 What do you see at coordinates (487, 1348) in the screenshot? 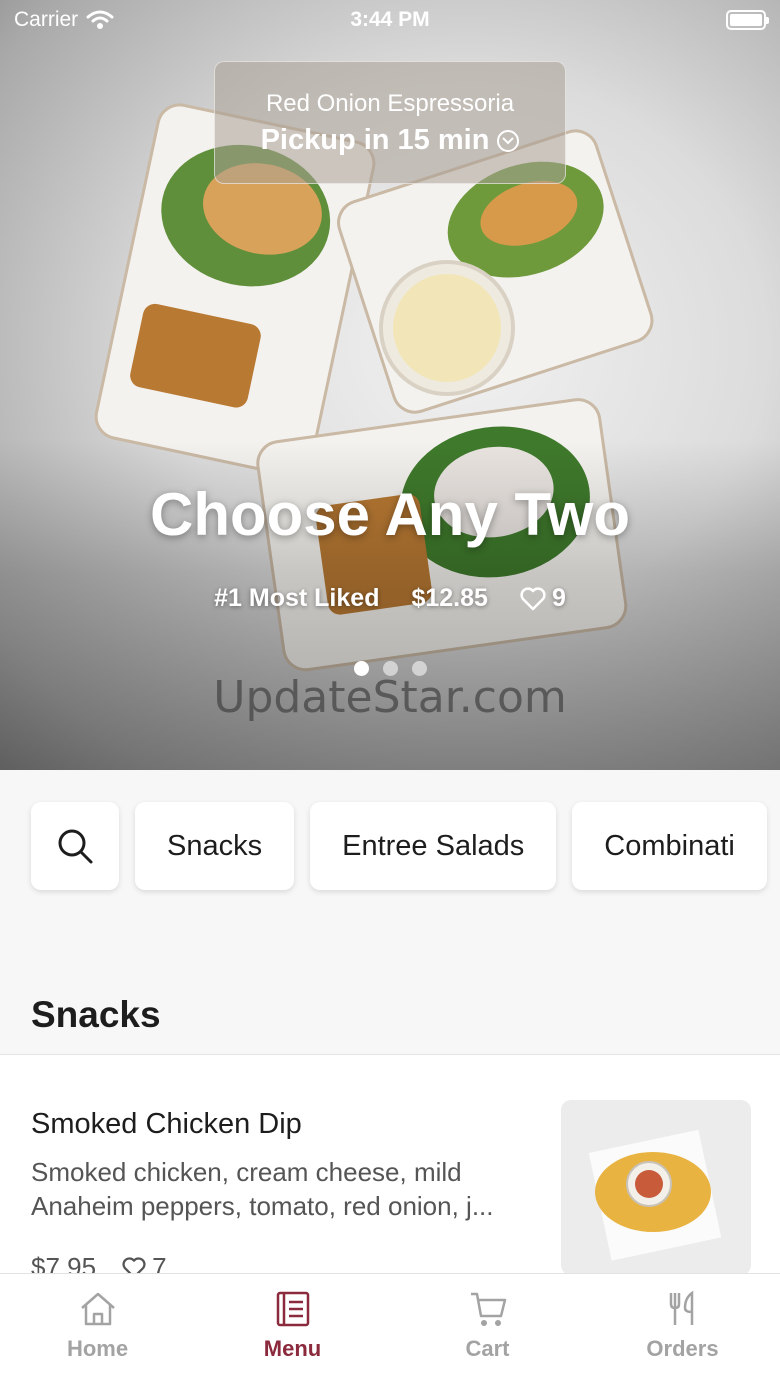
I see `tab-label: Cart` at bounding box center [487, 1348].